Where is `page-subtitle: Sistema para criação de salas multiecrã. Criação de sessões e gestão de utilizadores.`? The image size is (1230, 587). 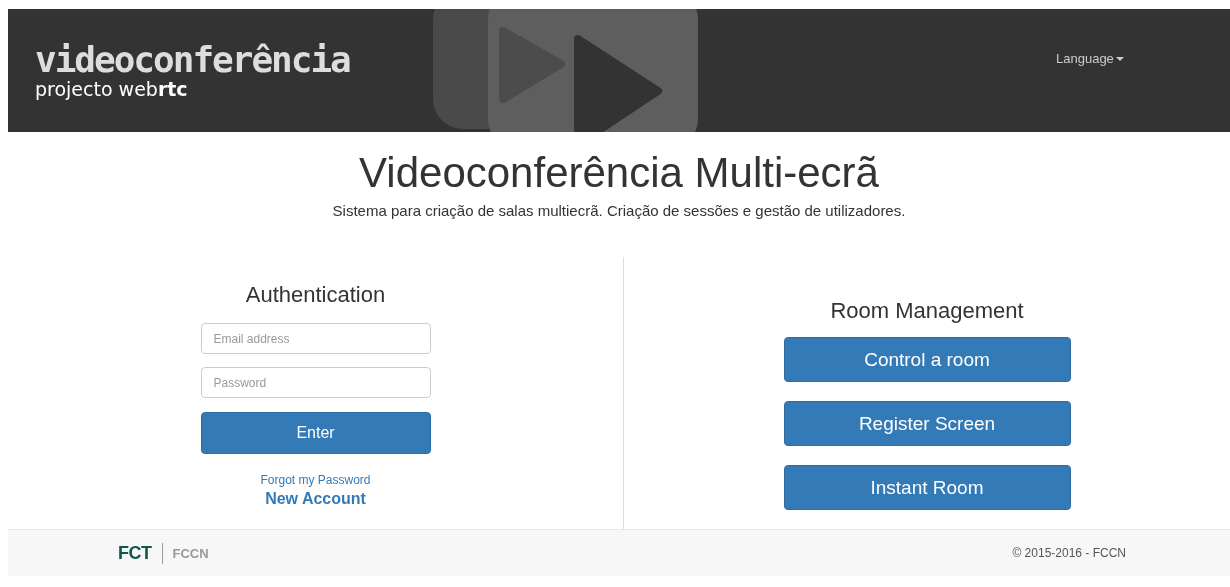 page-subtitle: Sistema para criação de salas multiecrã. Criação de sessões e gestão de utilizadores. is located at coordinates (619, 210).